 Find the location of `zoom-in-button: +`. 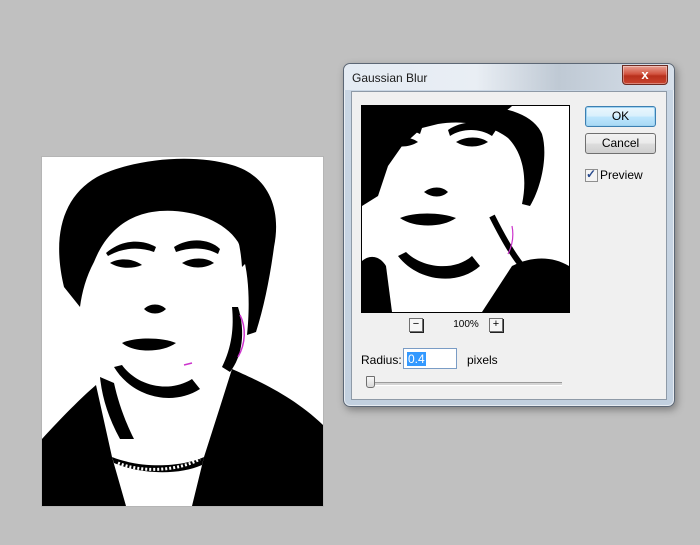

zoom-in-button: + is located at coordinates (496, 325).